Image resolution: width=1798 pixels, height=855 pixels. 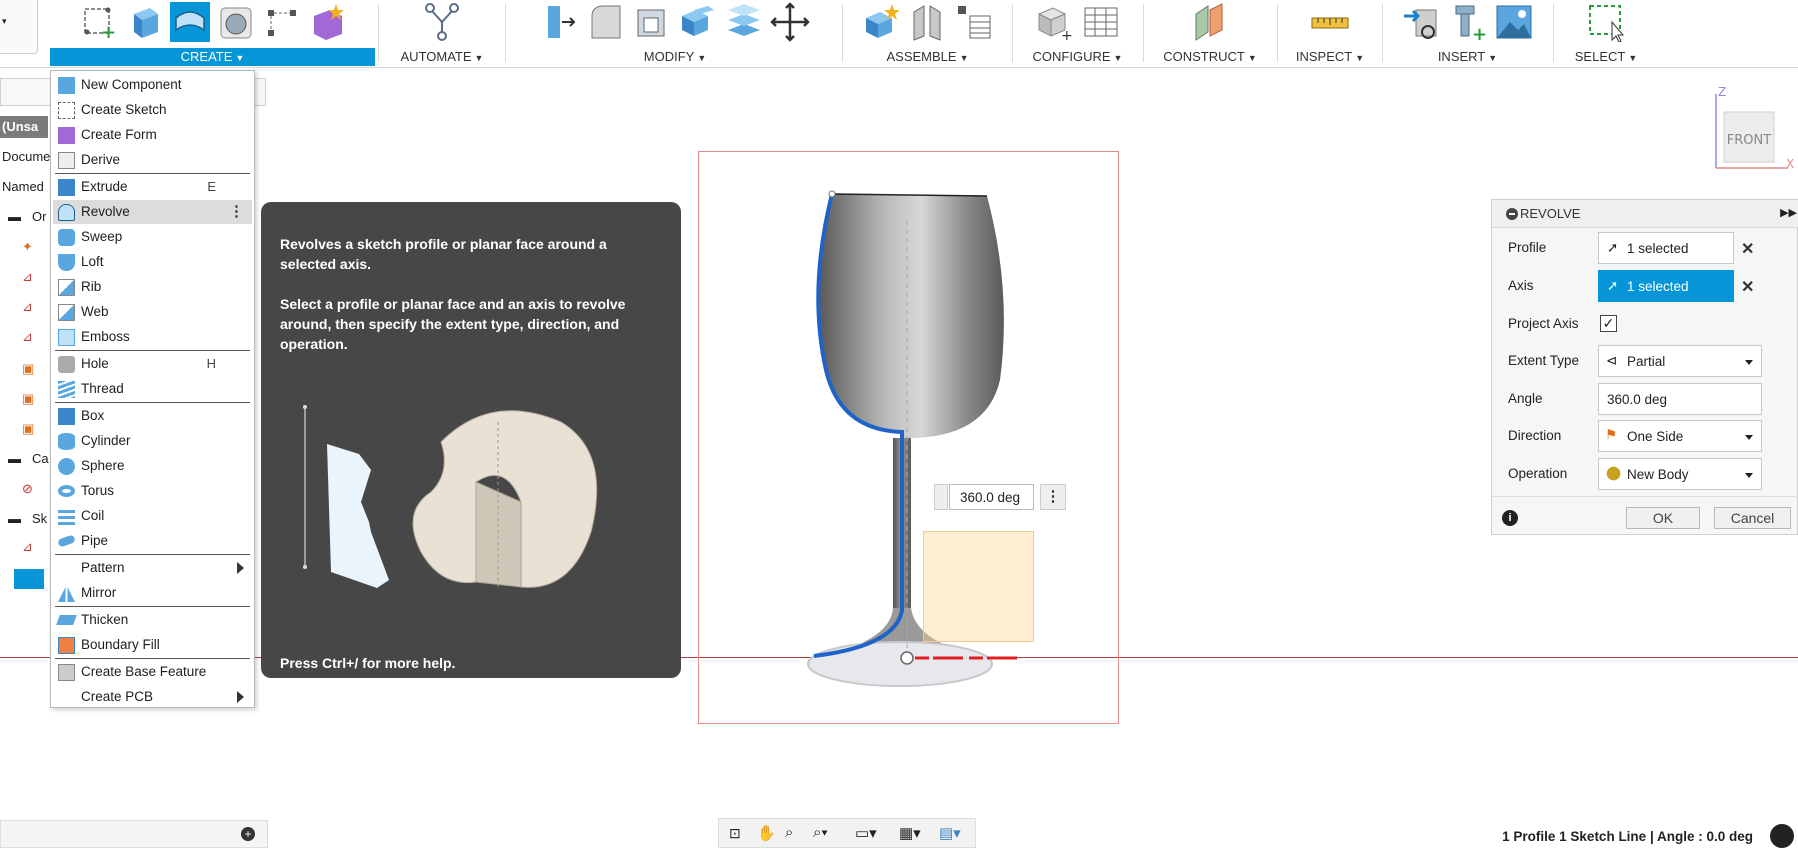 I want to click on viewport-angle-input: 360.0 deg, so click(x=991, y=497).